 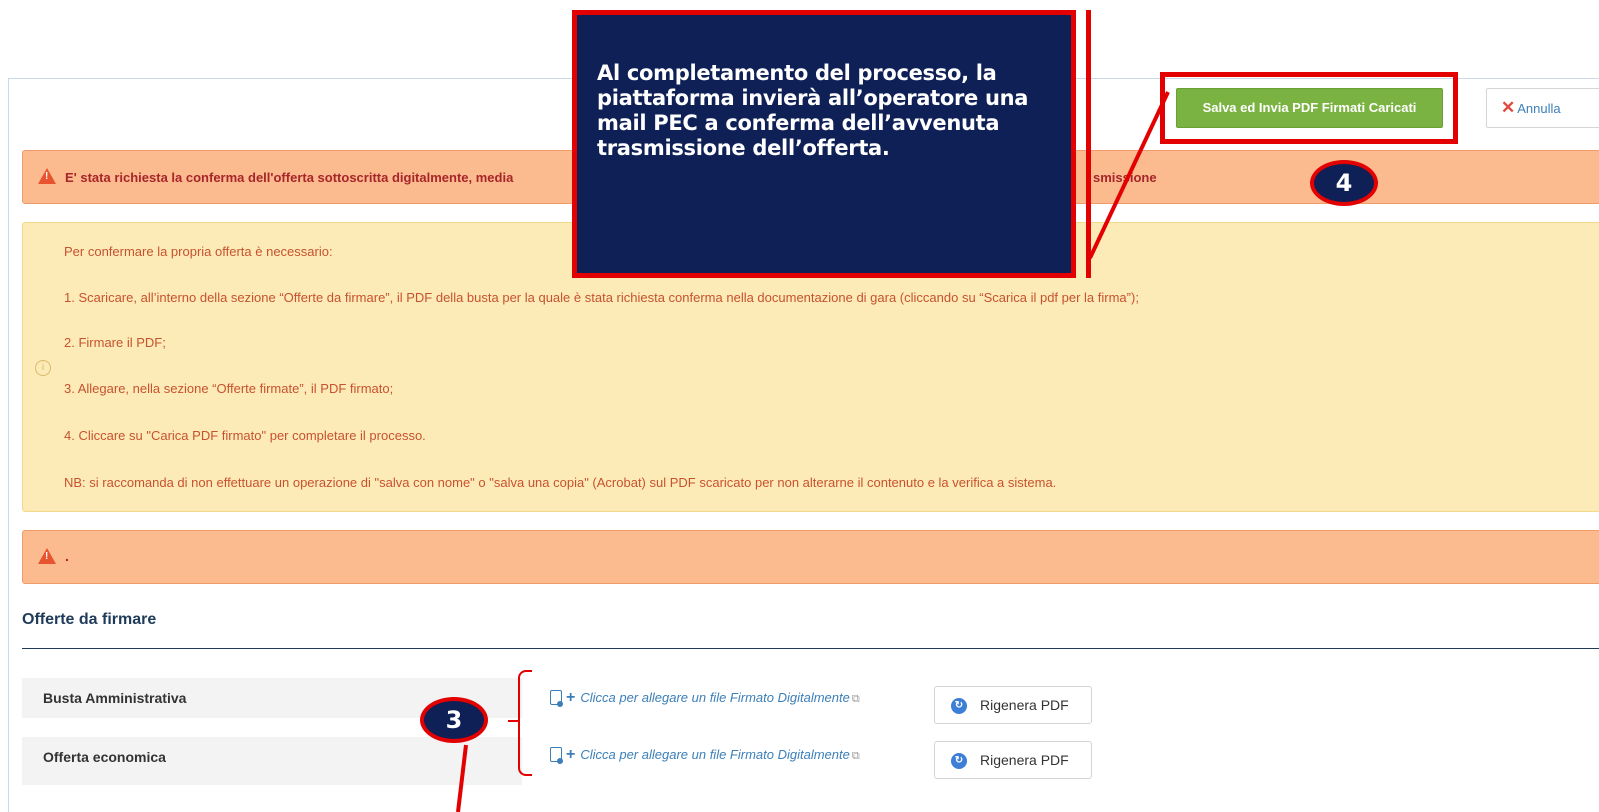 I want to click on annotation-bracket-tip, so click(x=514, y=721).